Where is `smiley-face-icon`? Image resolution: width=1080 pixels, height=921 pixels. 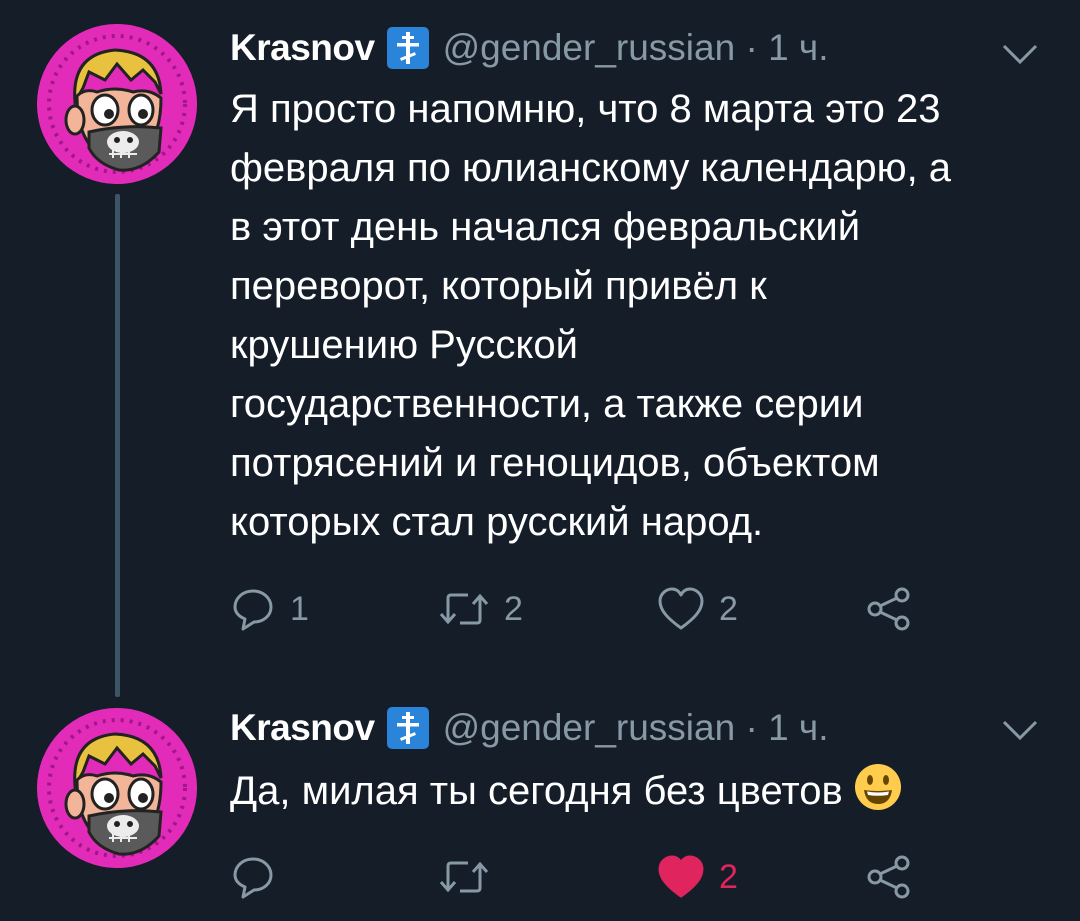
smiley-face-icon is located at coordinates (877, 787).